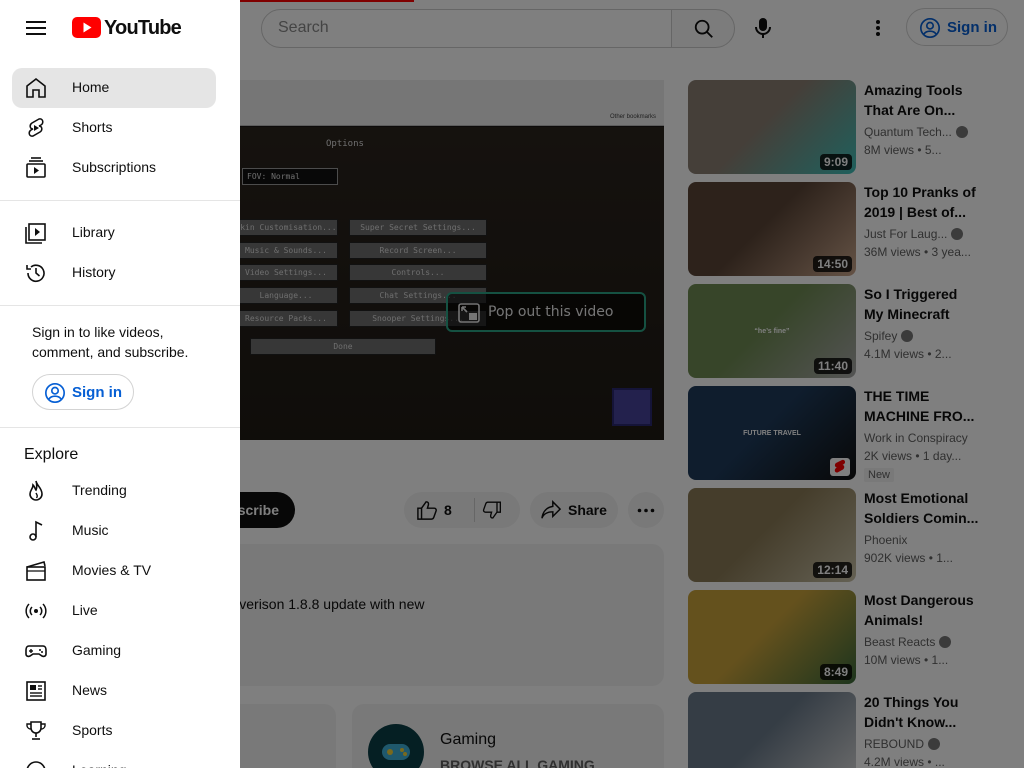 The image size is (1024, 768). Describe the element at coordinates (92, 730) in the screenshot. I see `nav-item-label: Sports` at that location.